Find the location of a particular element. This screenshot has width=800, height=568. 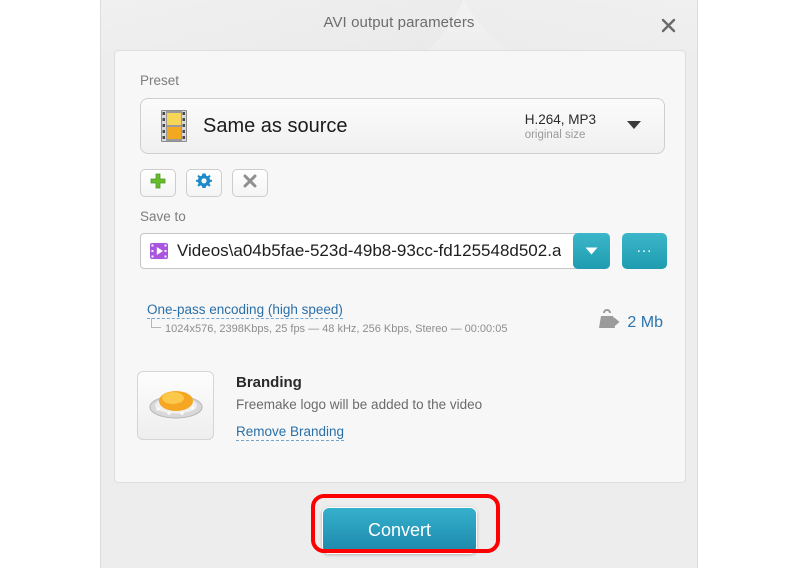

preset-dropdown: Same as source H.264, MP3 original size is located at coordinates (402, 126).